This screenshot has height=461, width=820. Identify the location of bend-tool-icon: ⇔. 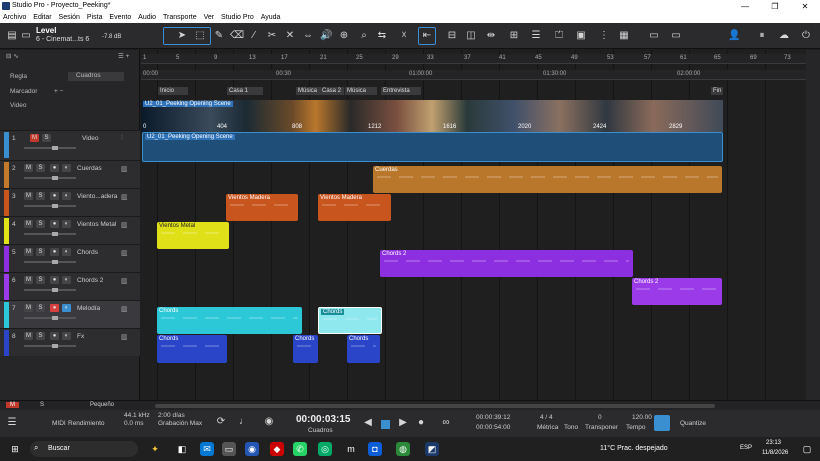
(308, 36).